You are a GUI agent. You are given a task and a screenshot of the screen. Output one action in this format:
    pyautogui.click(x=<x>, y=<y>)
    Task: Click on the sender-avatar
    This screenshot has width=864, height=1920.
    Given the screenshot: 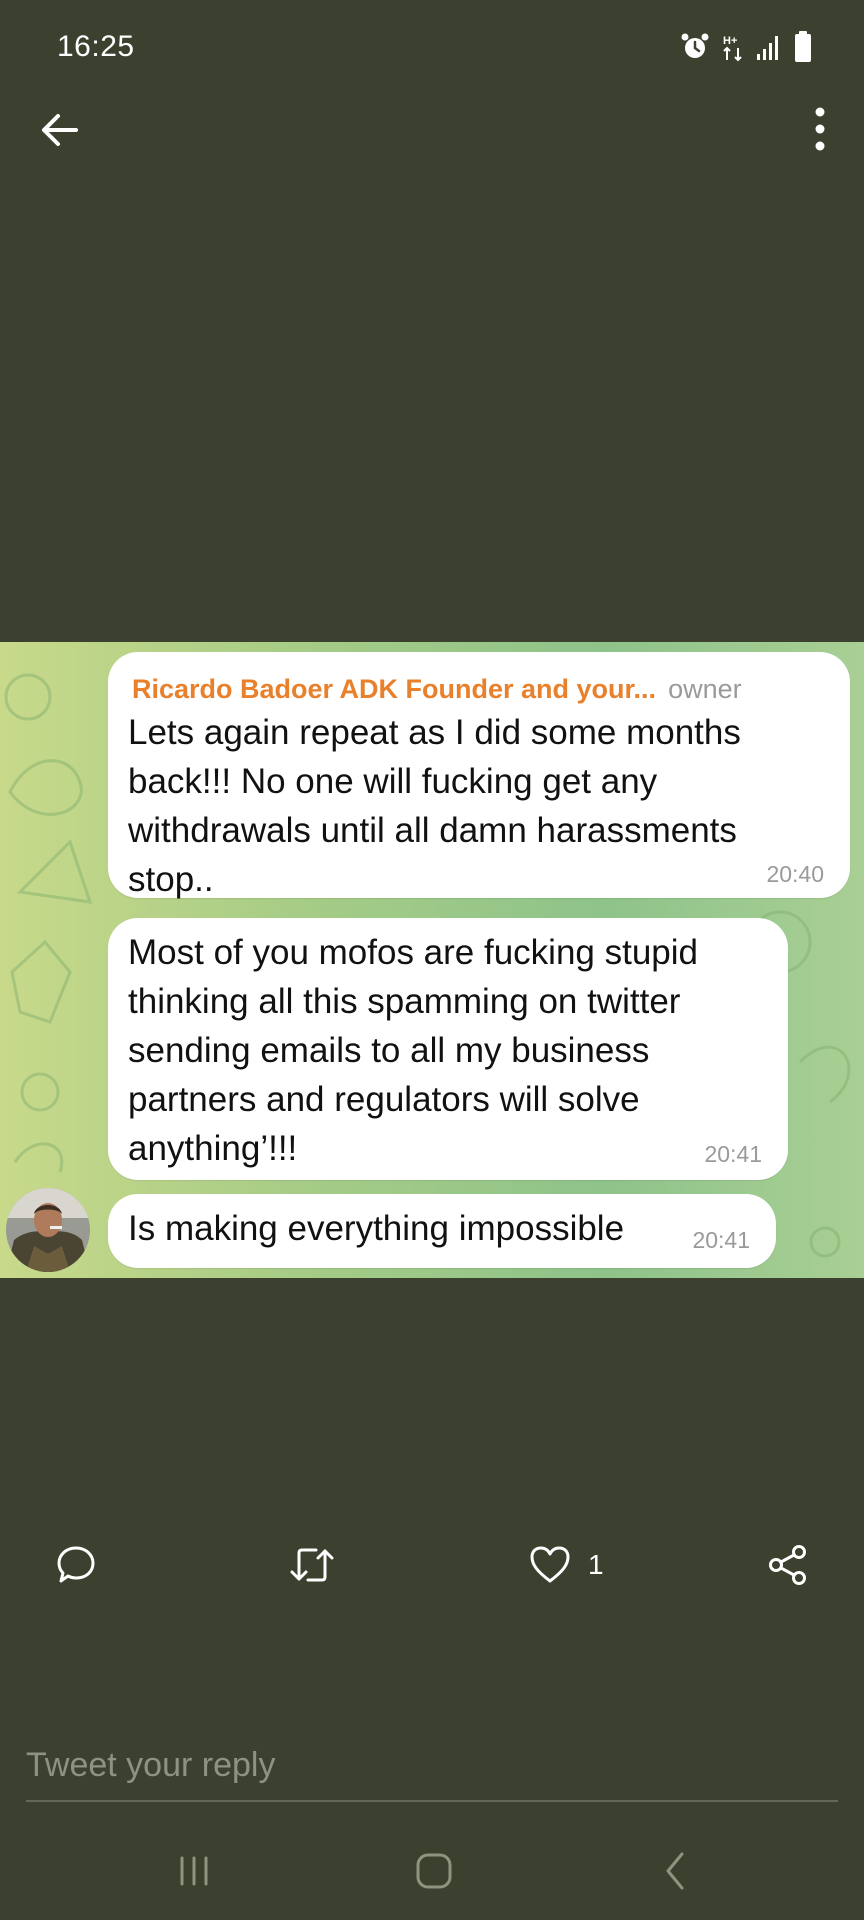 What is the action you would take?
    pyautogui.click(x=48, y=1230)
    